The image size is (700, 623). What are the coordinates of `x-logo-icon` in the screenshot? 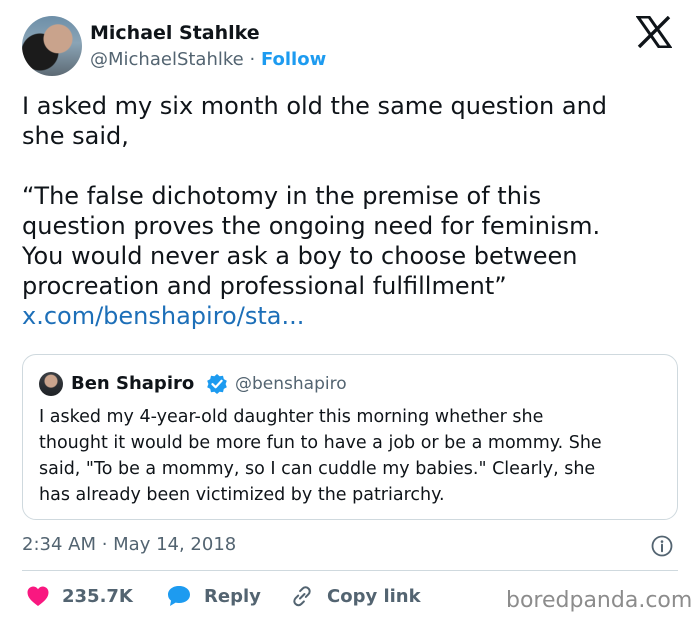 It's located at (654, 32).